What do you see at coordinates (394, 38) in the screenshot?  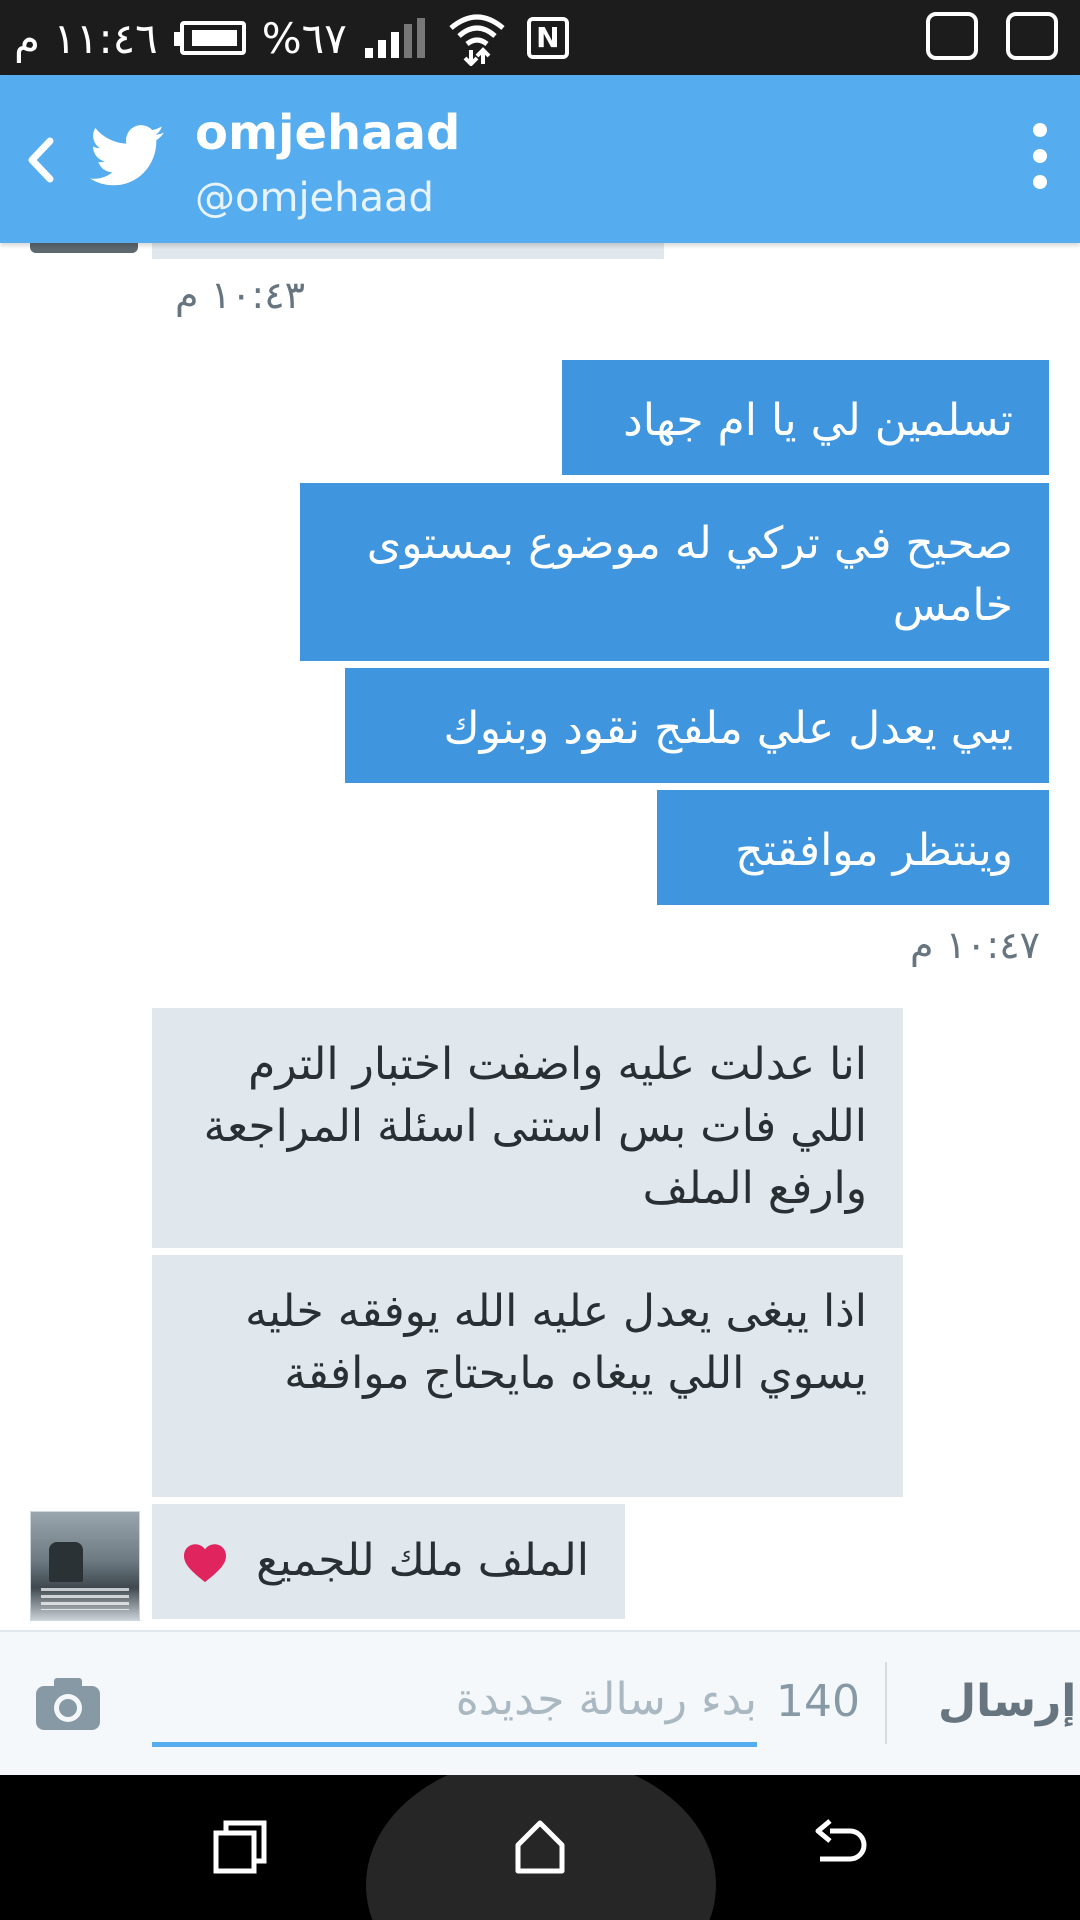 I see `signal-icon` at bounding box center [394, 38].